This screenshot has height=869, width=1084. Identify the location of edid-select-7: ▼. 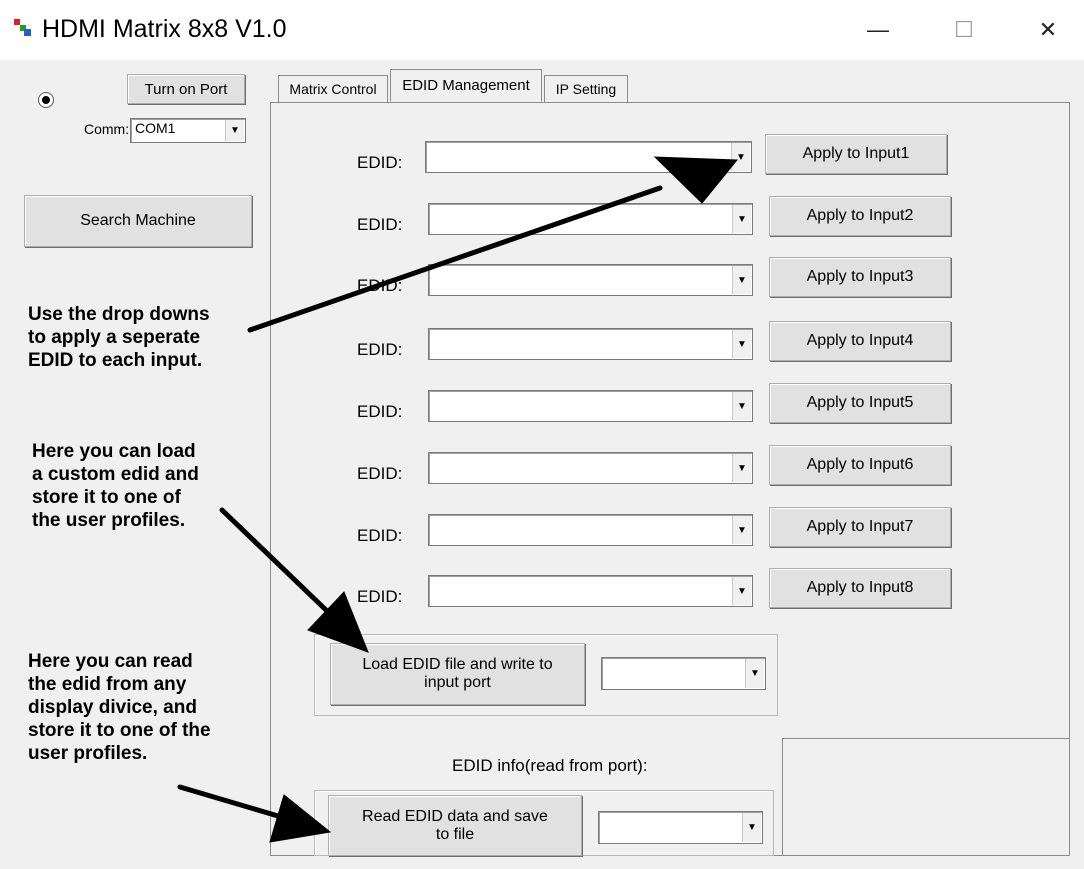
(590, 530).